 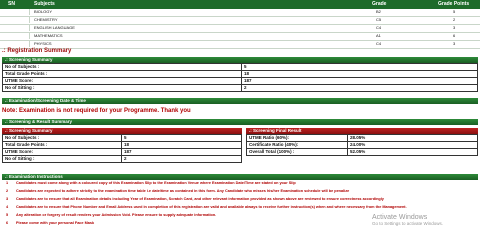 What do you see at coordinates (240, 37) in the screenshot?
I see `table-row: MATHEMATICS A1 6` at bounding box center [240, 37].